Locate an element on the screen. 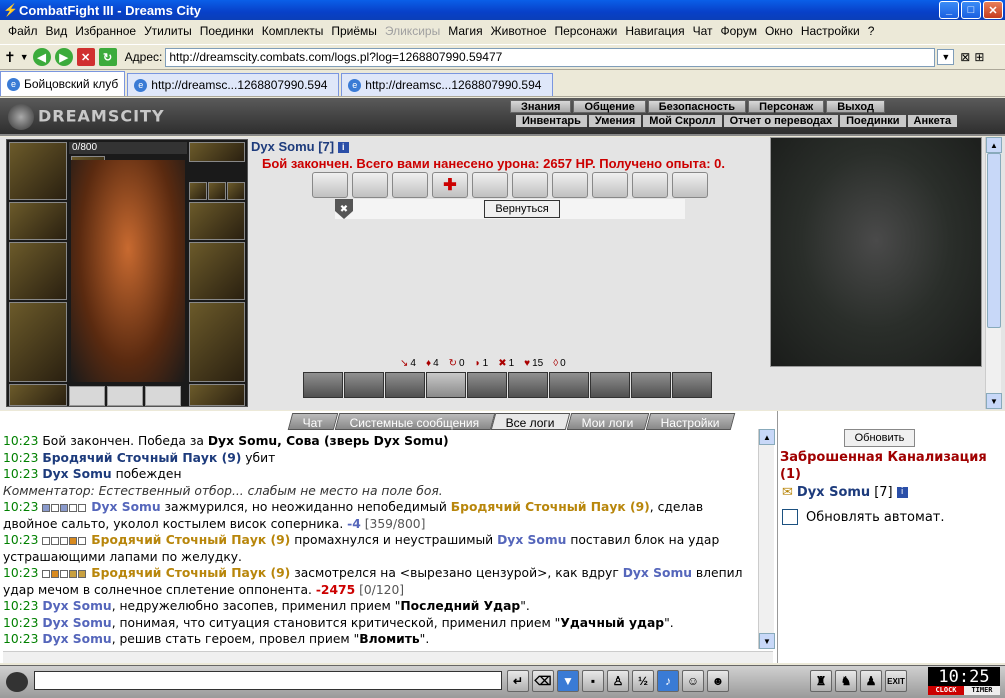 The height and width of the screenshot is (698, 1005). menu-item: Поединки is located at coordinates (227, 31).